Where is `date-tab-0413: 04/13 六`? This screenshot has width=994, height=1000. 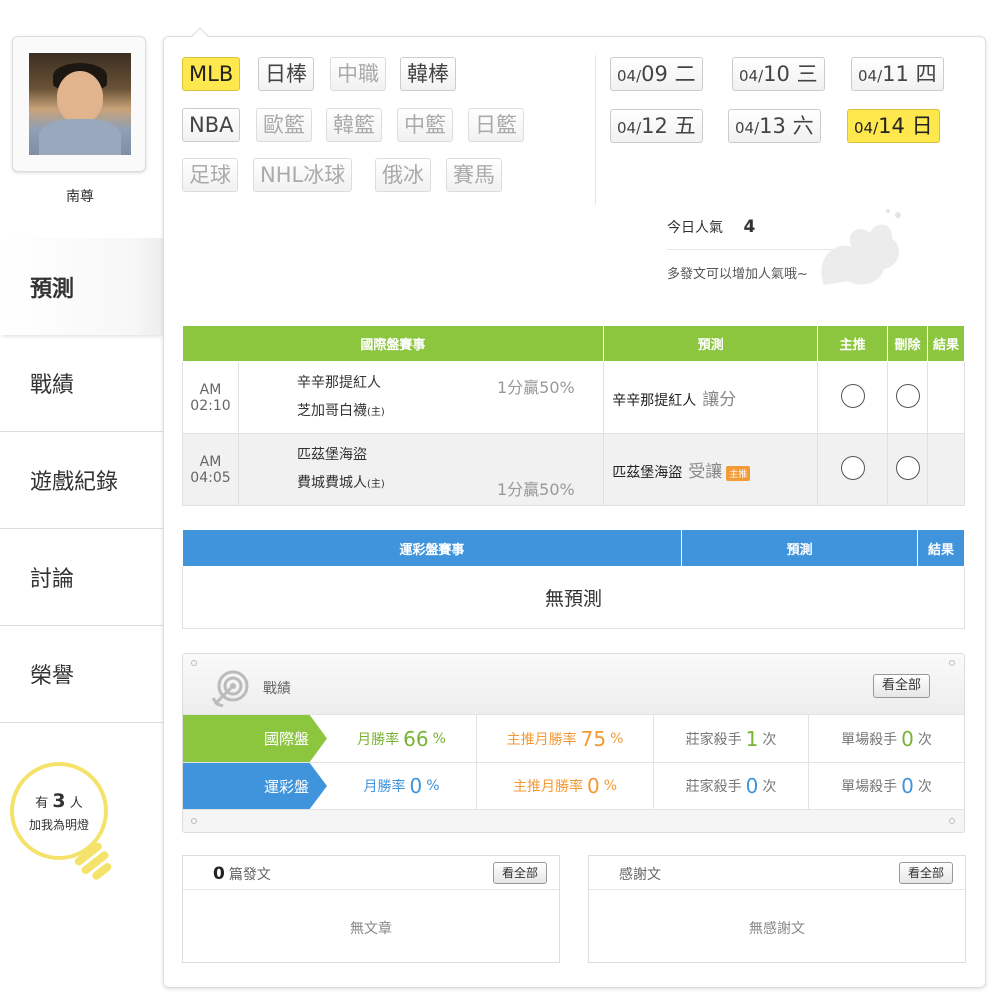
date-tab-0413: 04/13 六 is located at coordinates (774, 126).